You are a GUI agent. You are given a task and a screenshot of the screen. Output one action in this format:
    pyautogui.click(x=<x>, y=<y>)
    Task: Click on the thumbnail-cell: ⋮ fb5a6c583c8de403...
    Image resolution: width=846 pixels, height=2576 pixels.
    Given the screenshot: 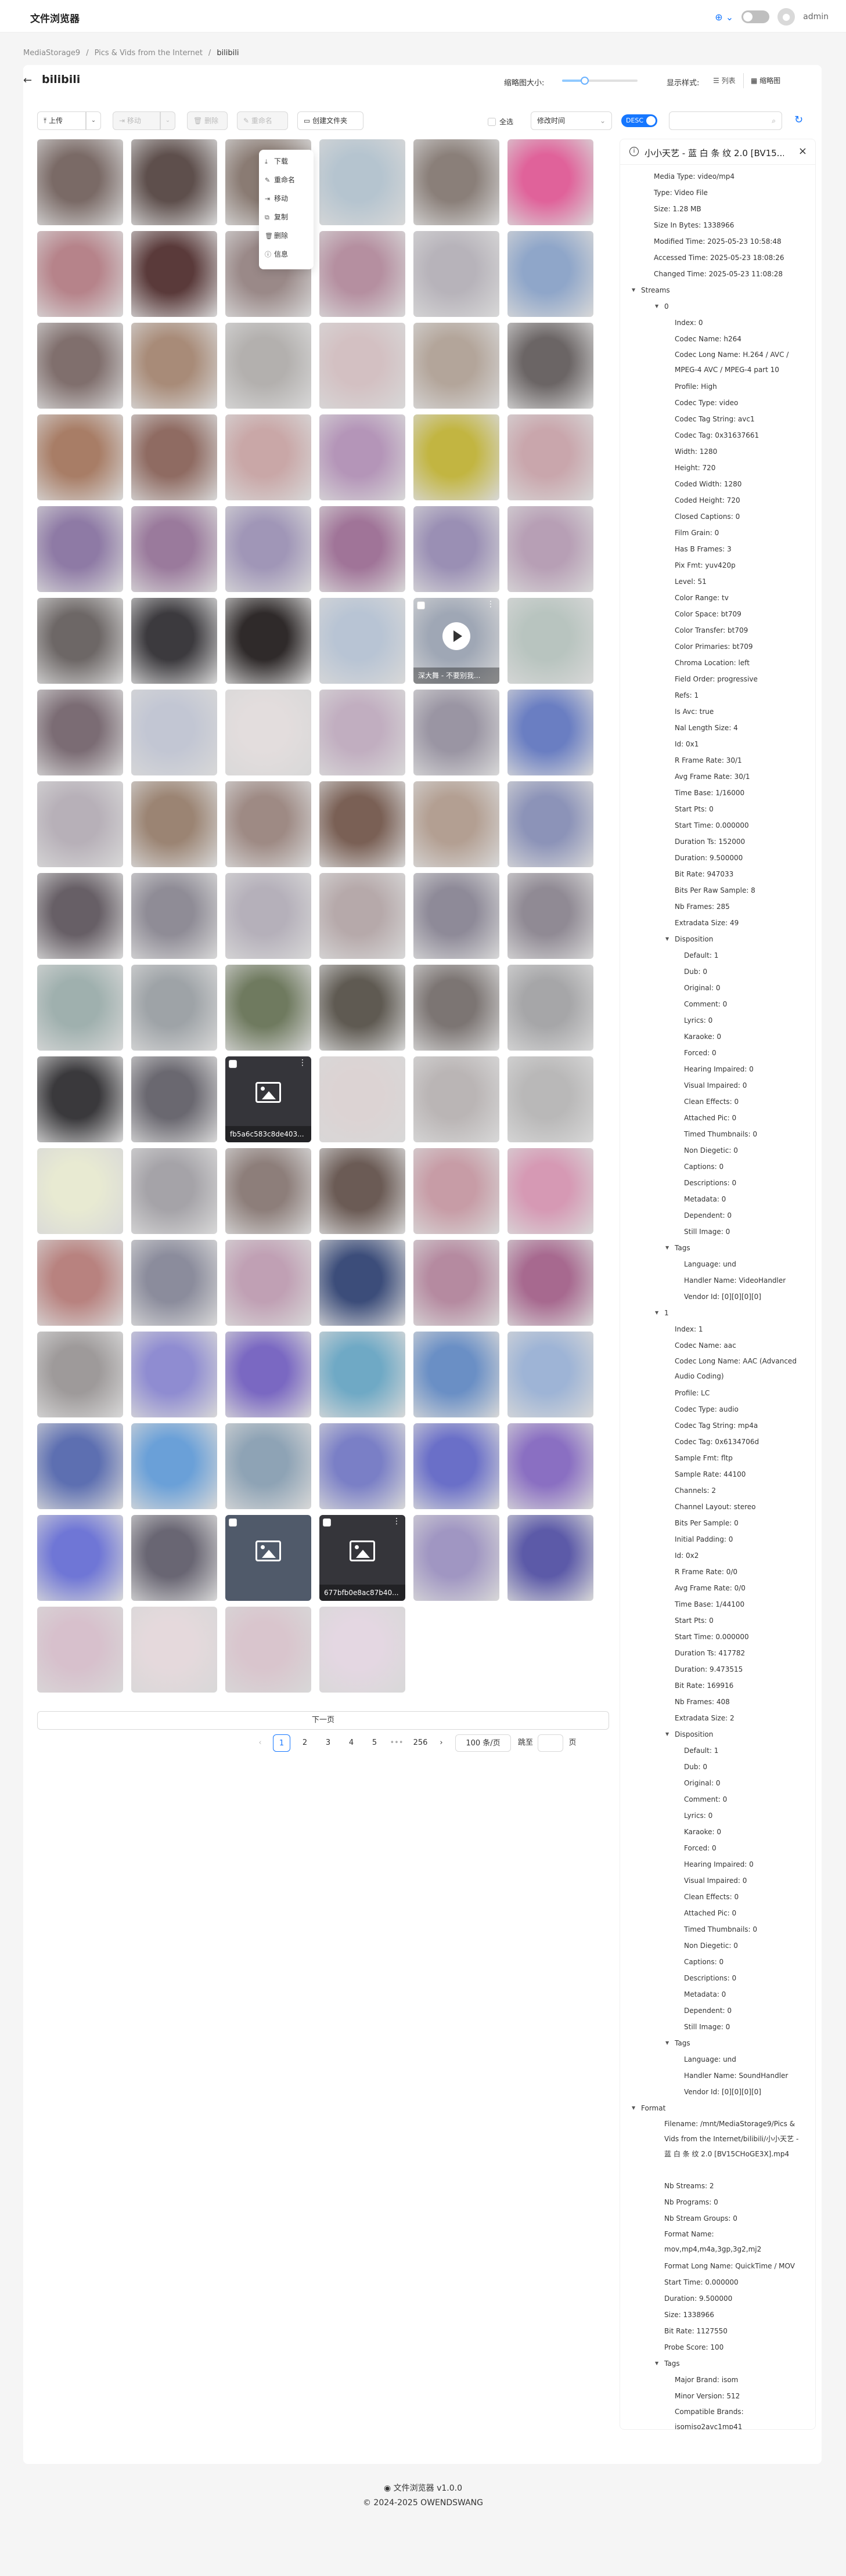 What is the action you would take?
    pyautogui.click(x=268, y=1099)
    